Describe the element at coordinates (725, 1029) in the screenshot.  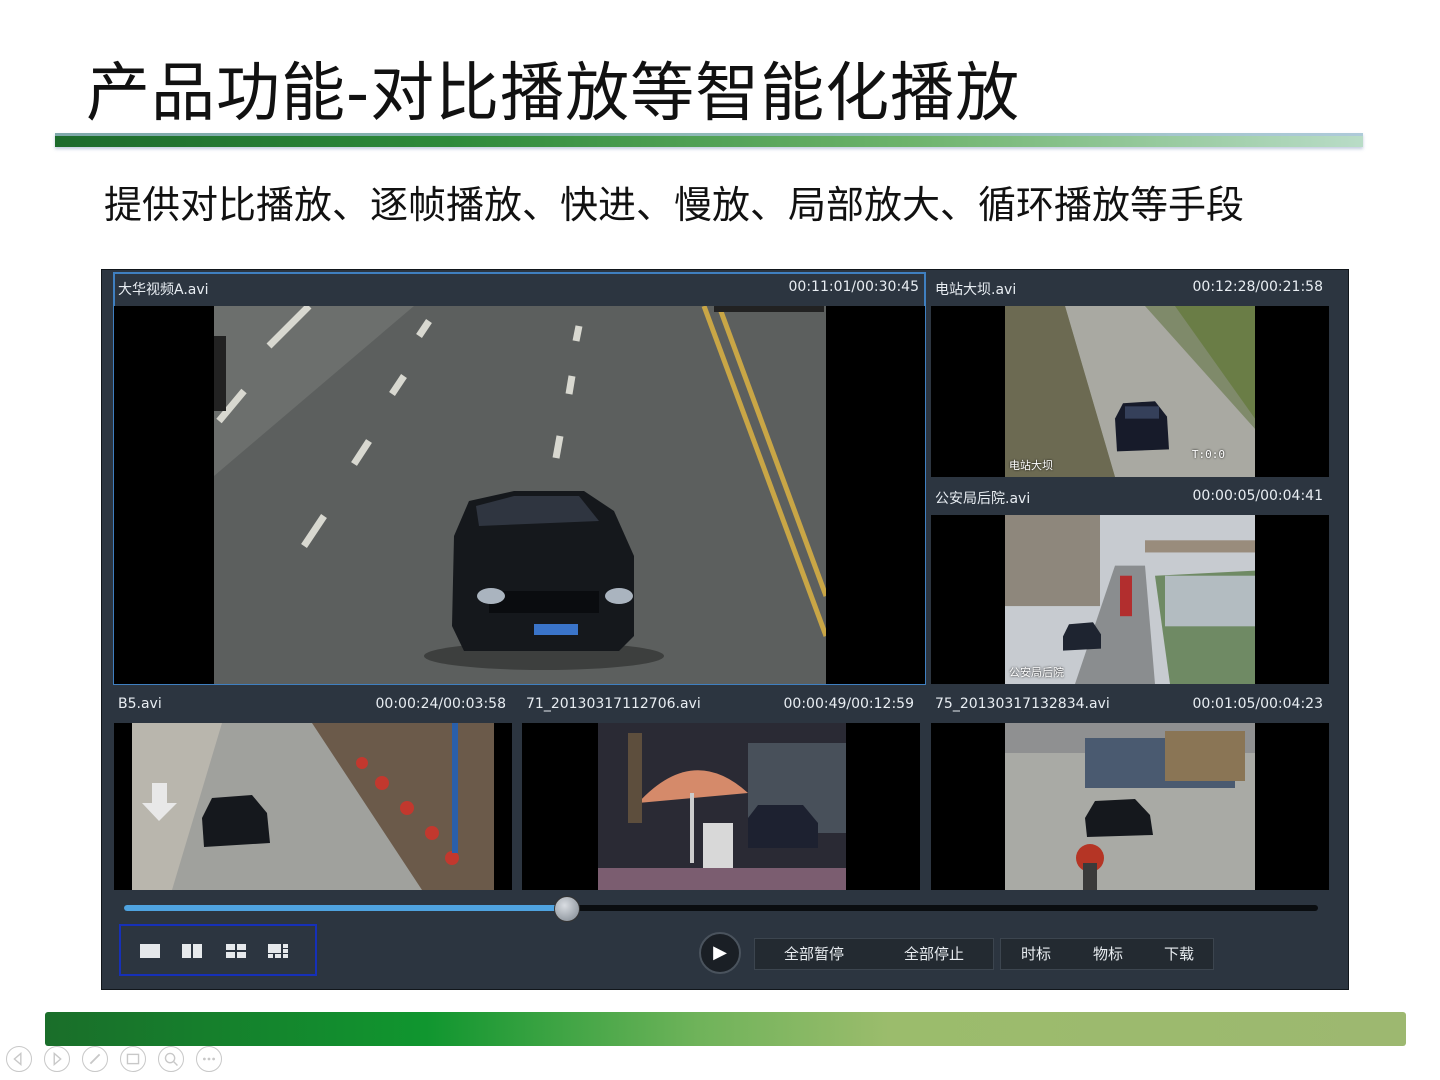
I see `footer-gradient-bar` at that location.